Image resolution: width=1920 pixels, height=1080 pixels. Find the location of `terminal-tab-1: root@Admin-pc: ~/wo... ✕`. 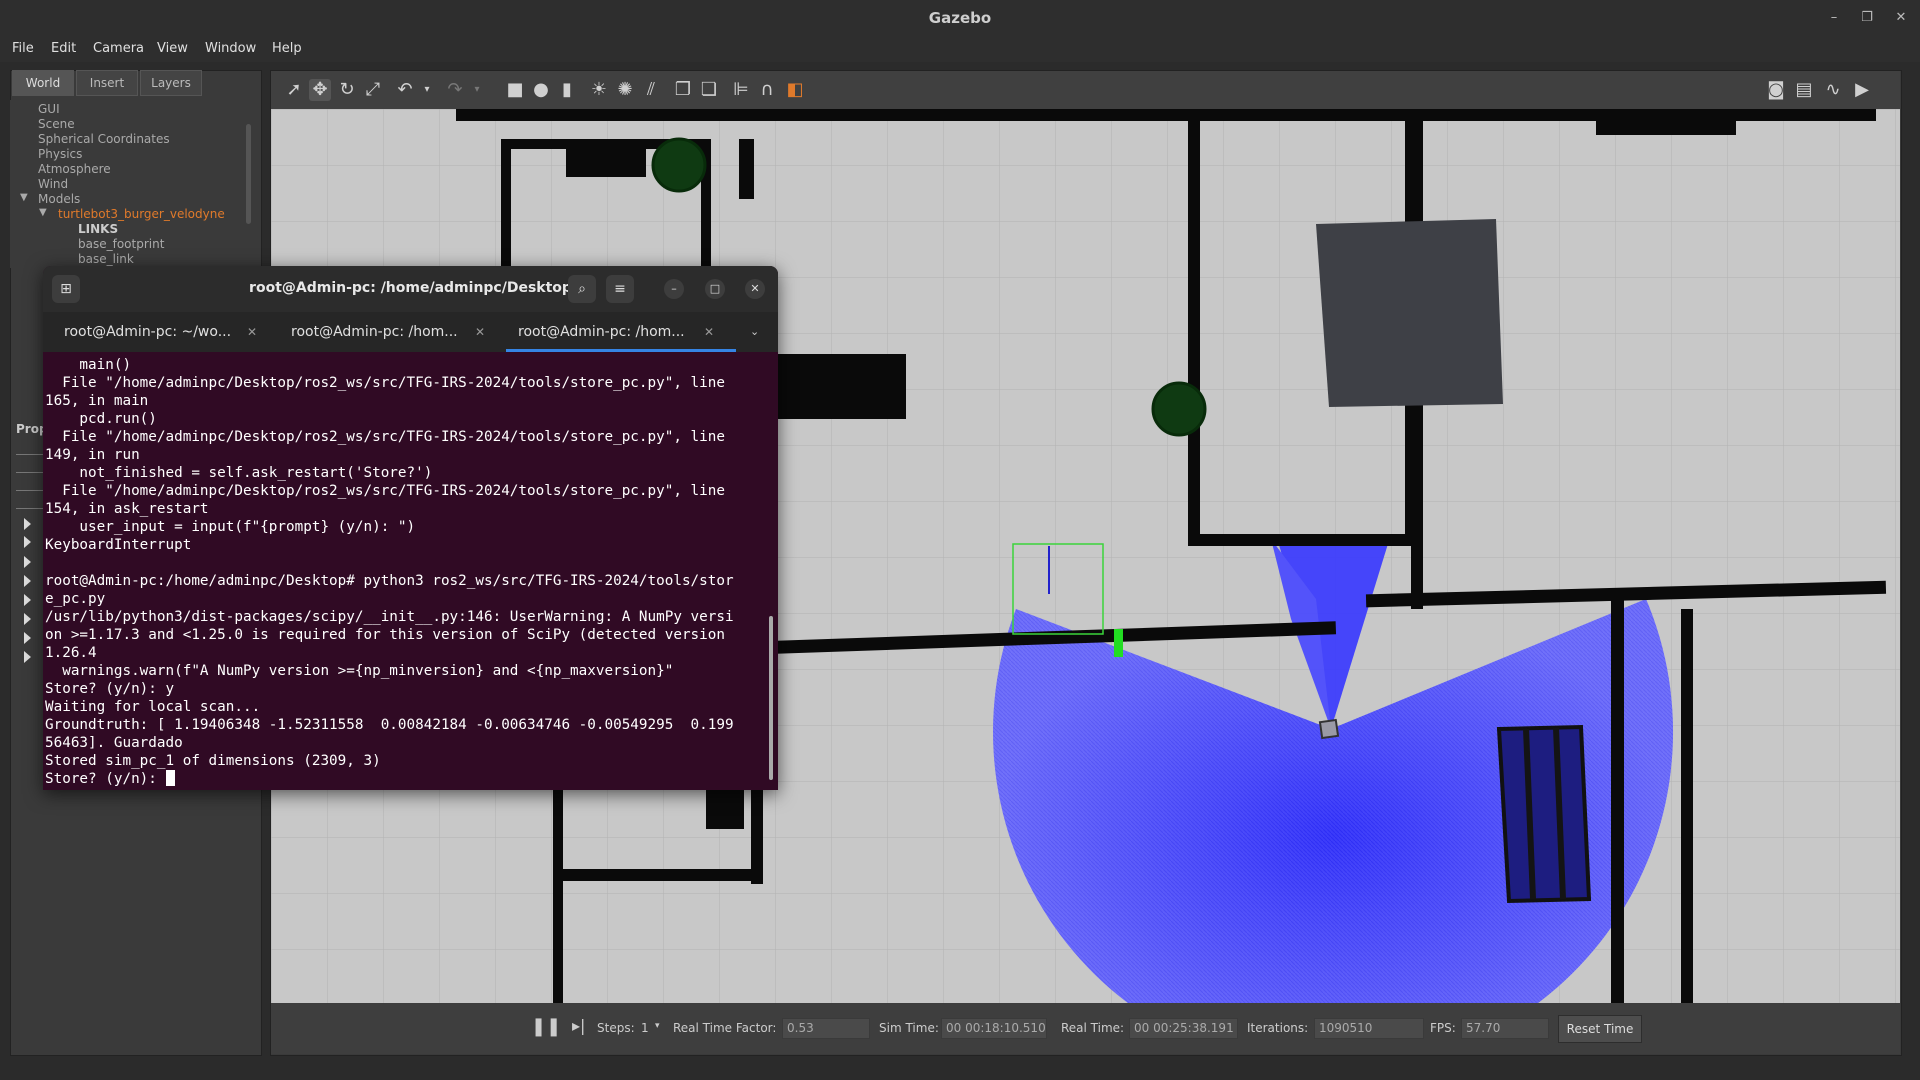

terminal-tab-1: root@Admin-pc: ~/wo... ✕ is located at coordinates (164, 332).